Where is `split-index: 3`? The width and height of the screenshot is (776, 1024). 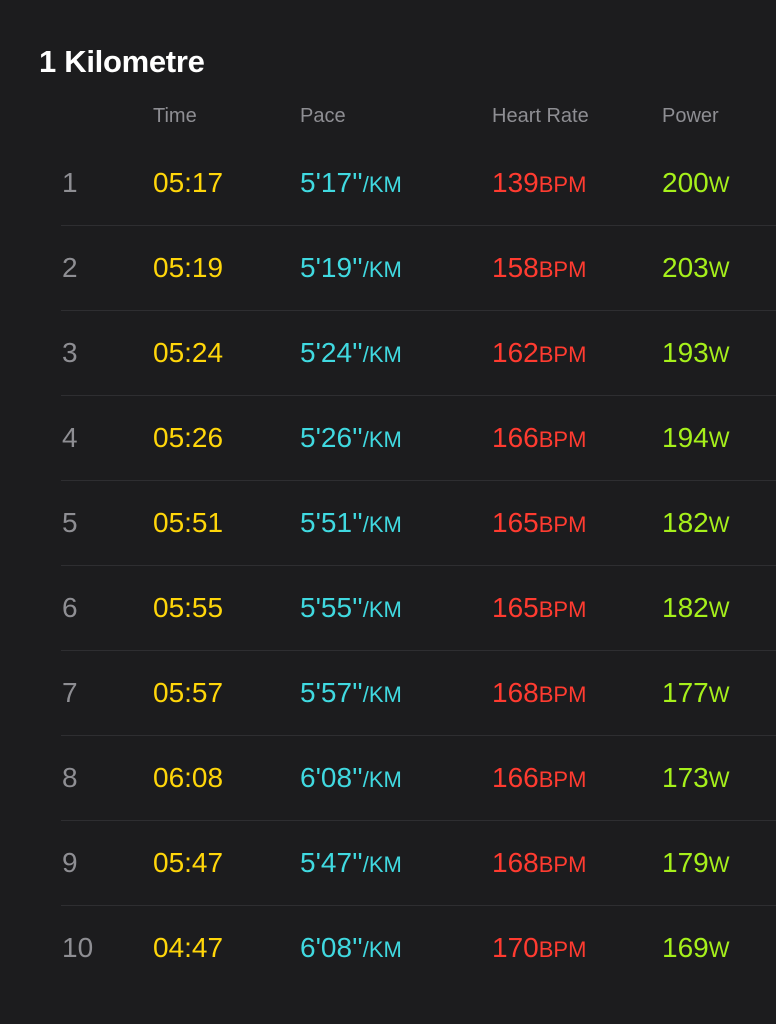 split-index: 3 is located at coordinates (70, 352).